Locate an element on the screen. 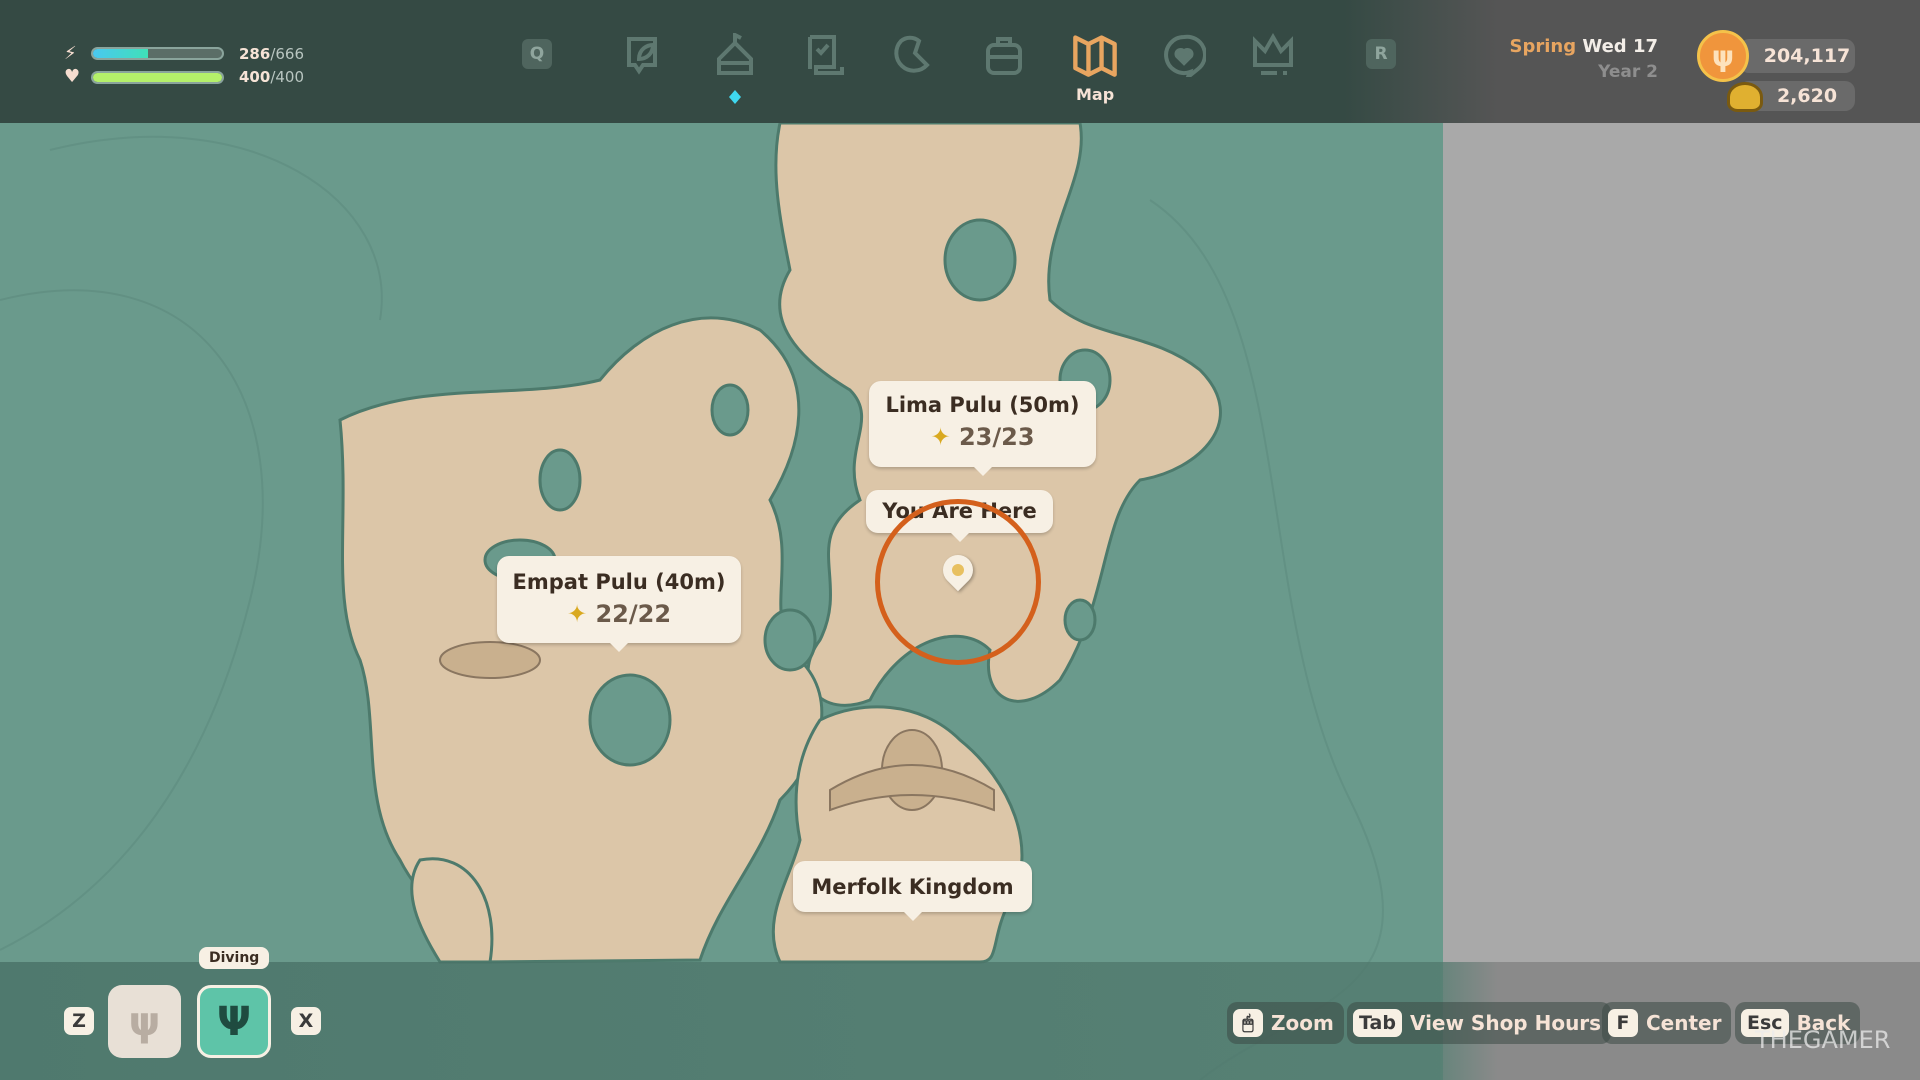  coral-icon: ψ is located at coordinates (144, 1021).